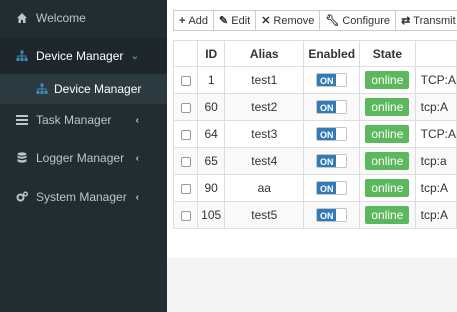 Image resolution: width=457 pixels, height=312 pixels. Describe the element at coordinates (332, 21) in the screenshot. I see `wrench-icon: 🔧︎` at that location.